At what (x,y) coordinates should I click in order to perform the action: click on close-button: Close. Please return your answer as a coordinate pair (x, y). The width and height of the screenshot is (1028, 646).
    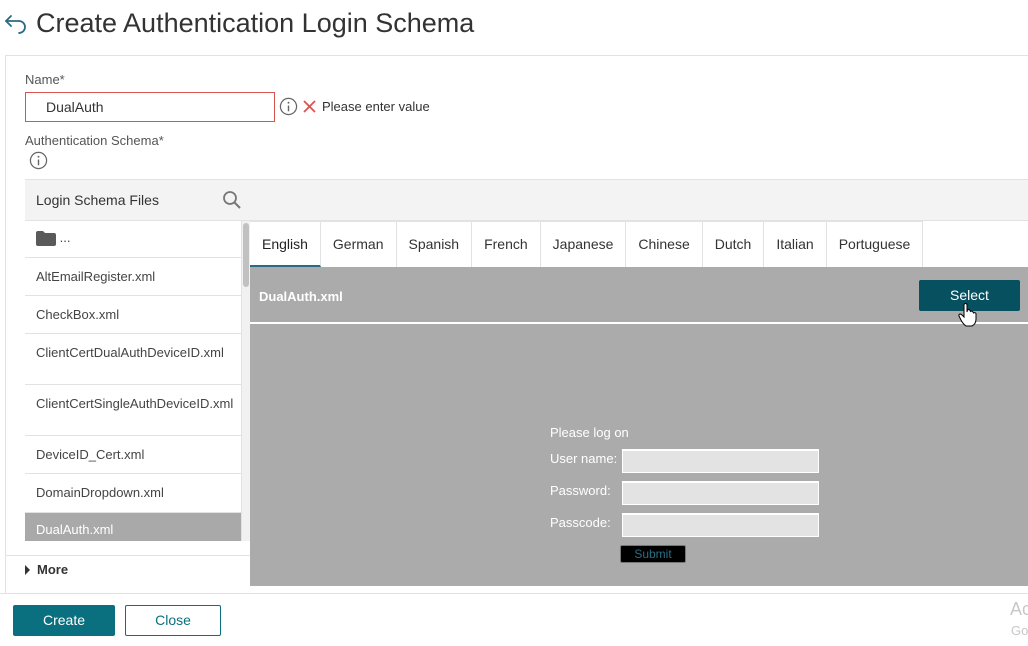
    Looking at the image, I should click on (173, 620).